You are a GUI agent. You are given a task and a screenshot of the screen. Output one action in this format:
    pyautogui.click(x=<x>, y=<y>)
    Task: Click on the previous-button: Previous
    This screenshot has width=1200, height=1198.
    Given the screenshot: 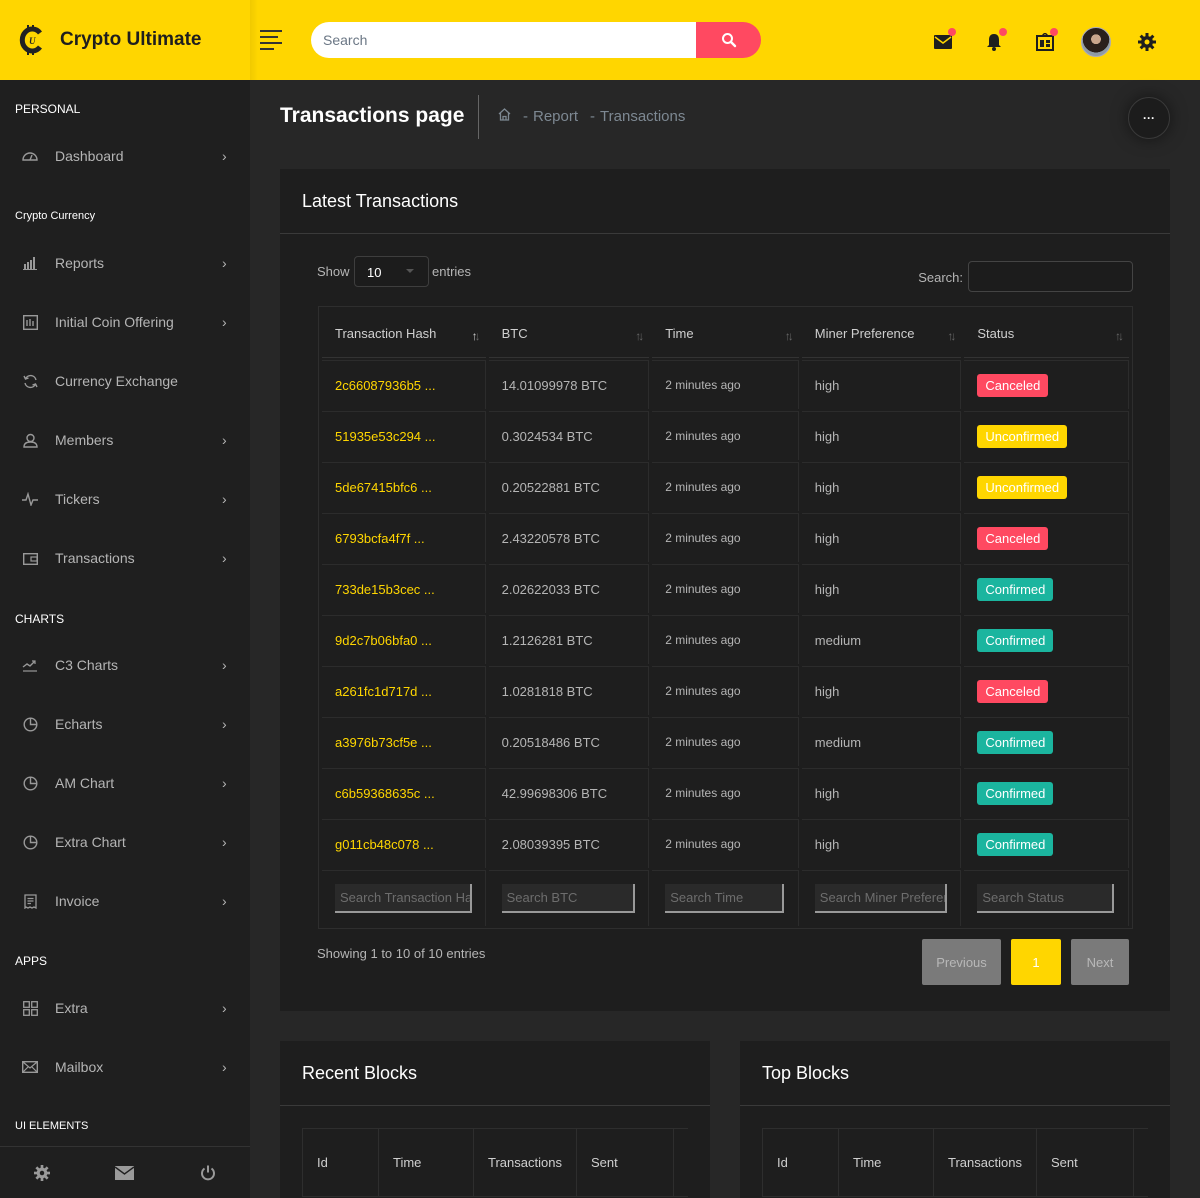 What is the action you would take?
    pyautogui.click(x=961, y=962)
    